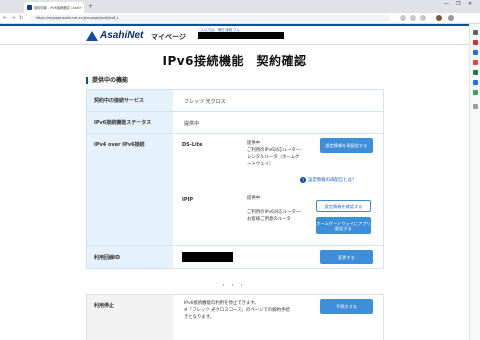  Describe the element at coordinates (235, 257) in the screenshot. I see `table-row-user-id: 利用回線ID 変更する` at that location.